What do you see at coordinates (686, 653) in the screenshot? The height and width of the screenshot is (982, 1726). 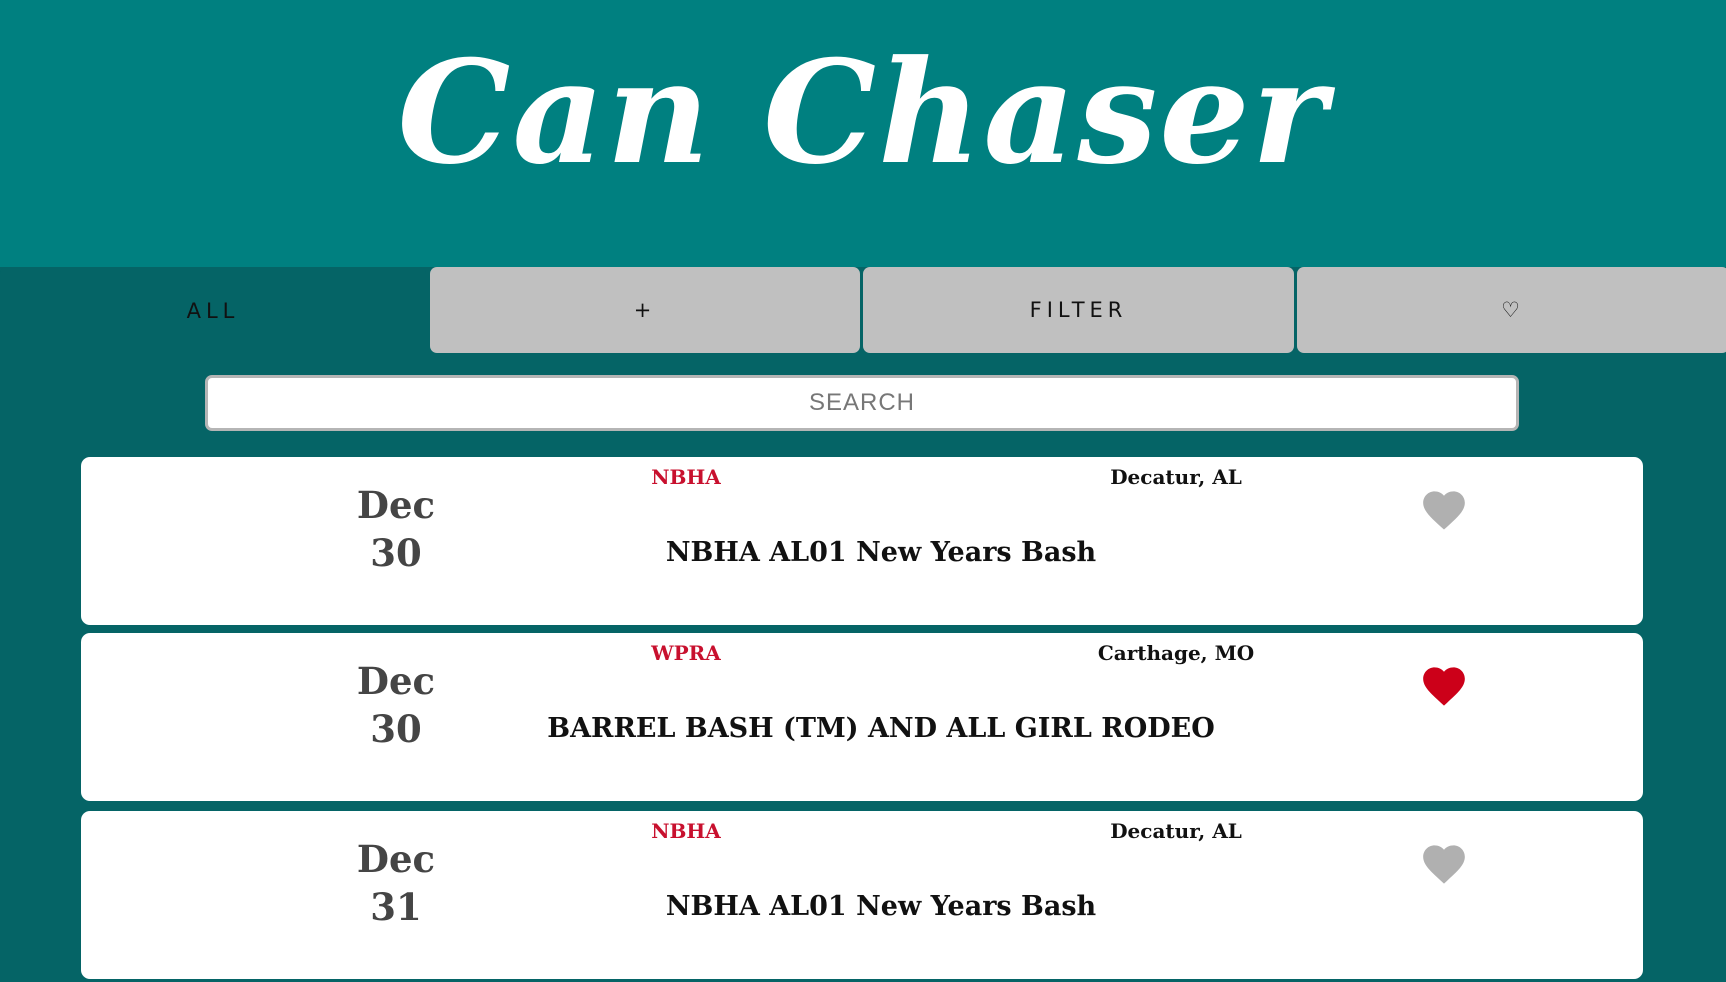 I see `event-organization: WPRA` at bounding box center [686, 653].